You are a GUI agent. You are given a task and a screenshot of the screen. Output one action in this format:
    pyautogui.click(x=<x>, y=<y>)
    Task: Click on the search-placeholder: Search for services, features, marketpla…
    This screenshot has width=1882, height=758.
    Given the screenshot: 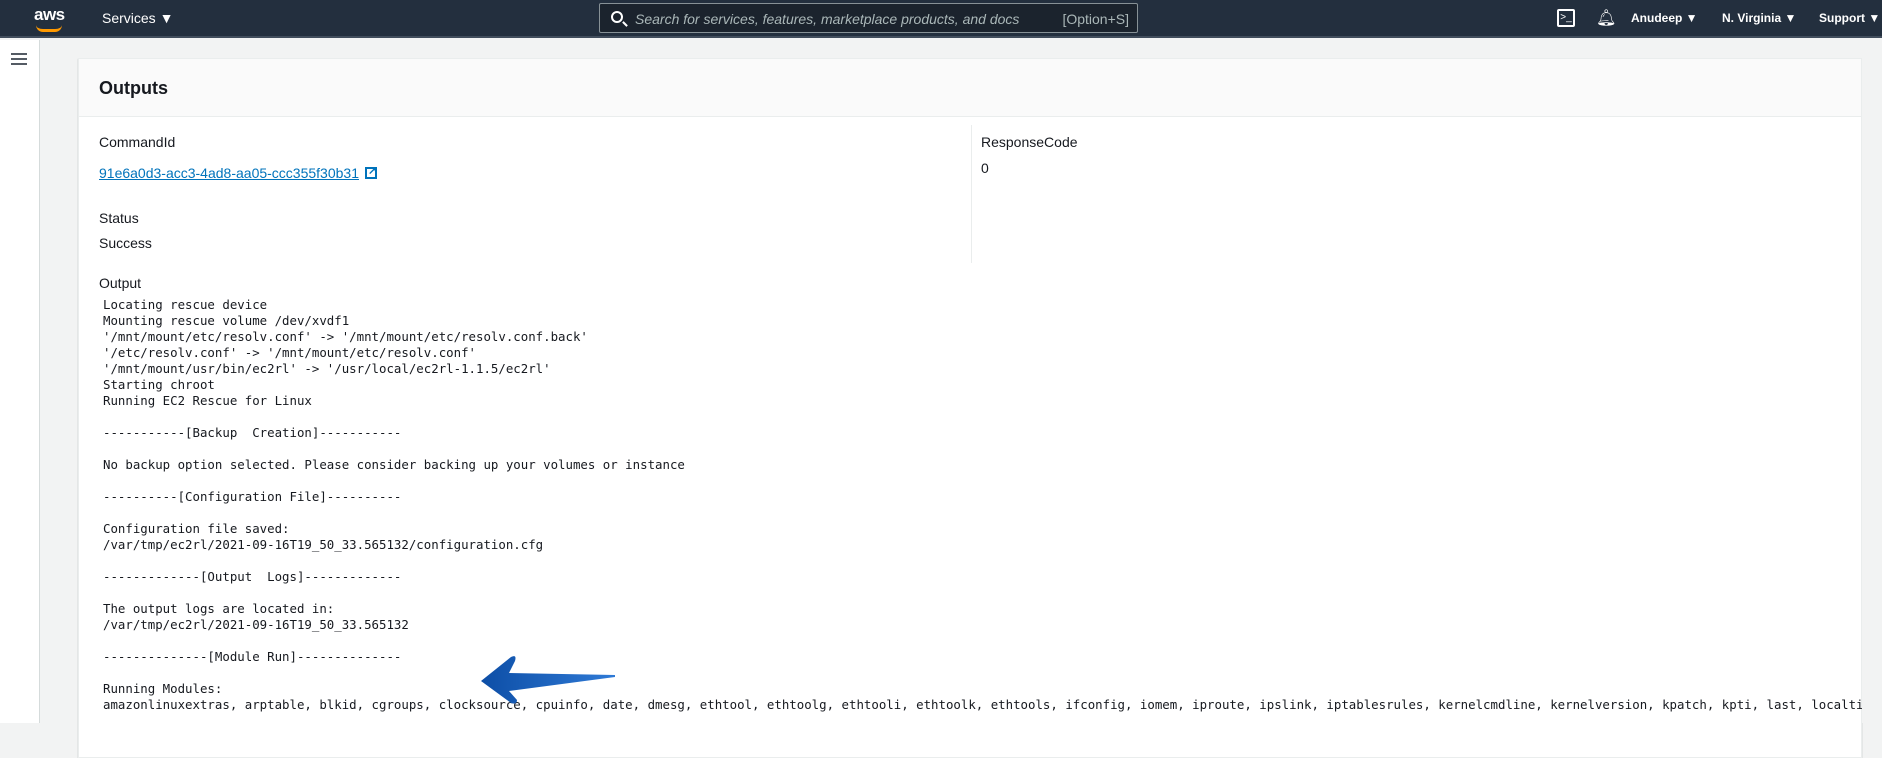 What is the action you would take?
    pyautogui.click(x=827, y=19)
    